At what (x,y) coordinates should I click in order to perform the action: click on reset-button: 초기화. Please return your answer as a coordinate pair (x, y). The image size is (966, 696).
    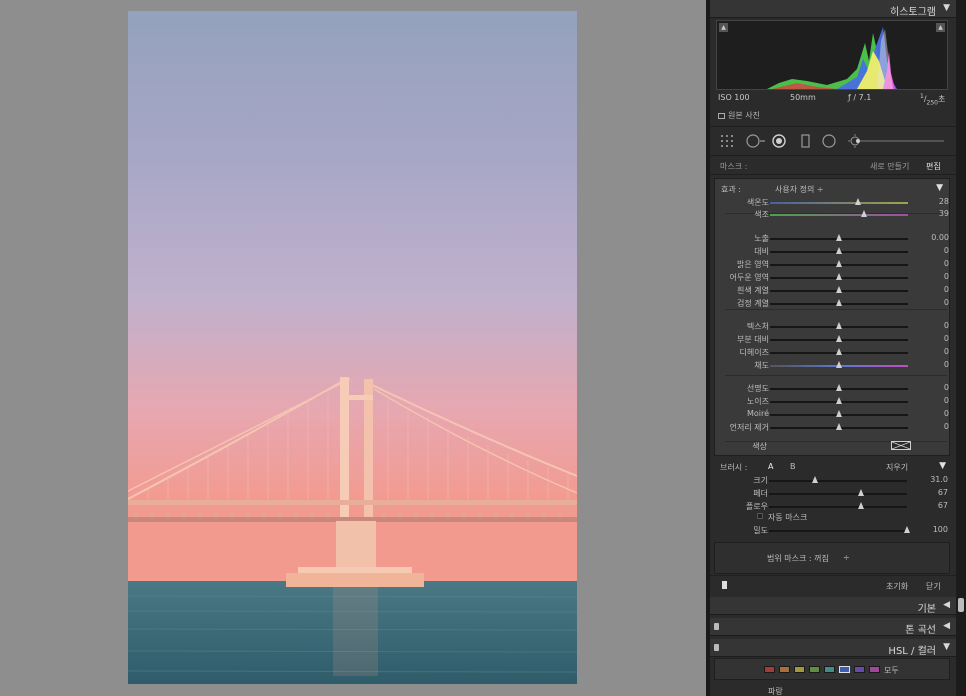
    Looking at the image, I should click on (897, 586).